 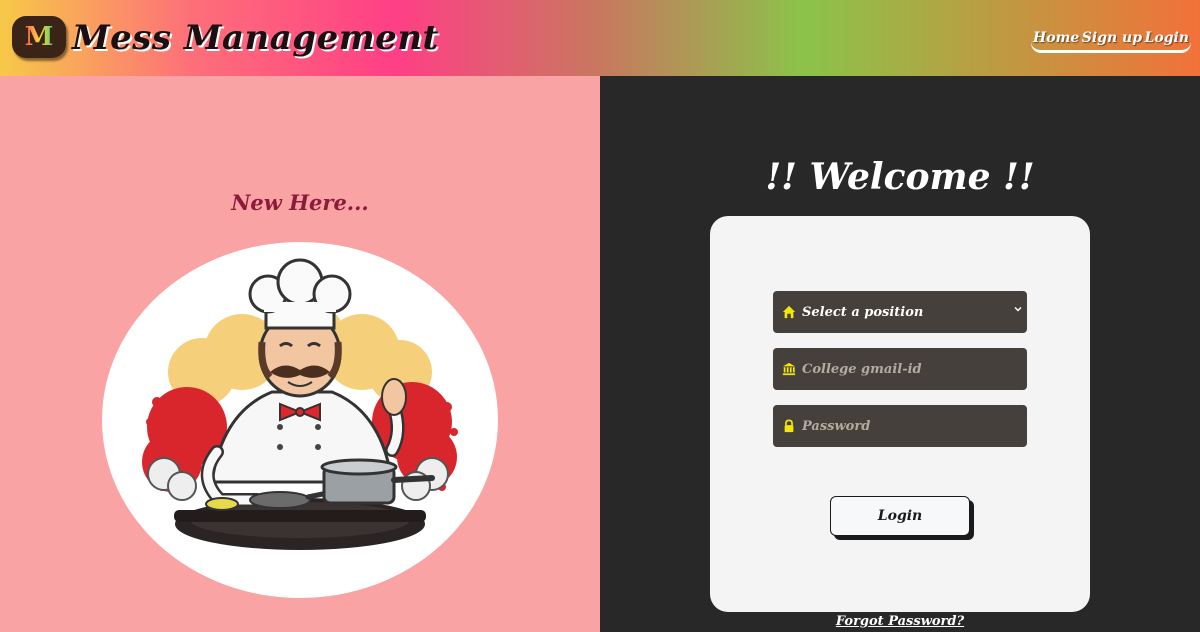 What do you see at coordinates (900, 177) in the screenshot?
I see `welcome-title: !! Welcome !!` at bounding box center [900, 177].